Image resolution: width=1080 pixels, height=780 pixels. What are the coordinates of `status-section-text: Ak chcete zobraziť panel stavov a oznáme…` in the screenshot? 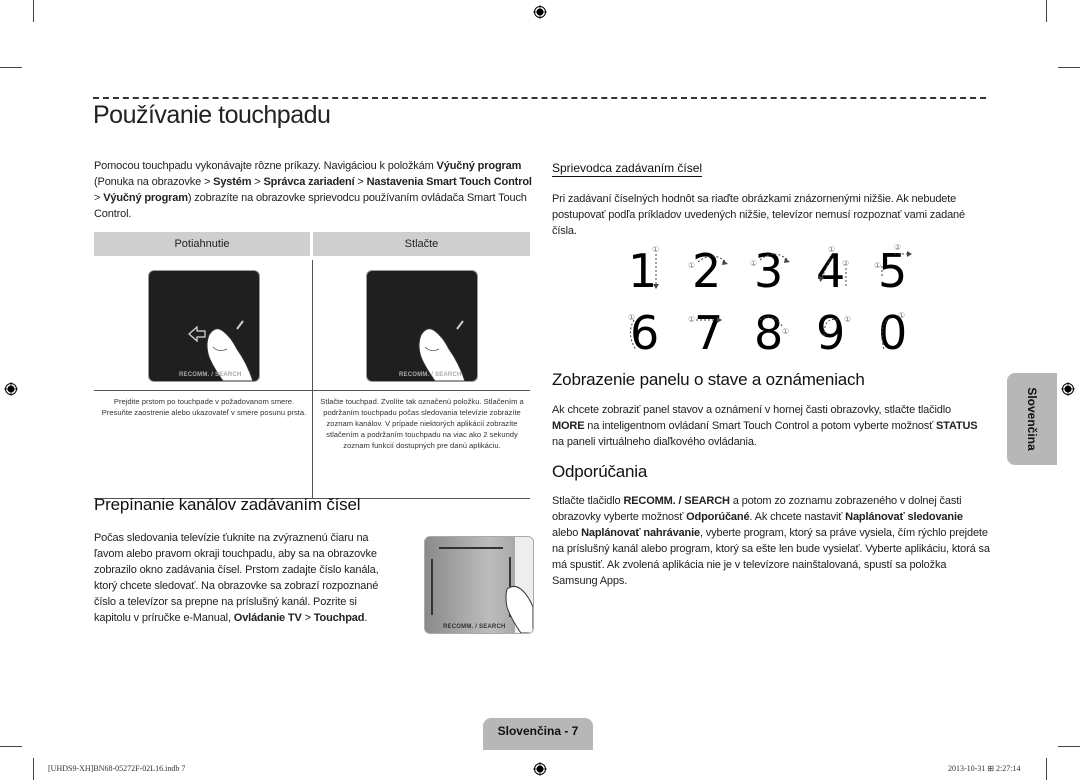 It's located at (768, 426).